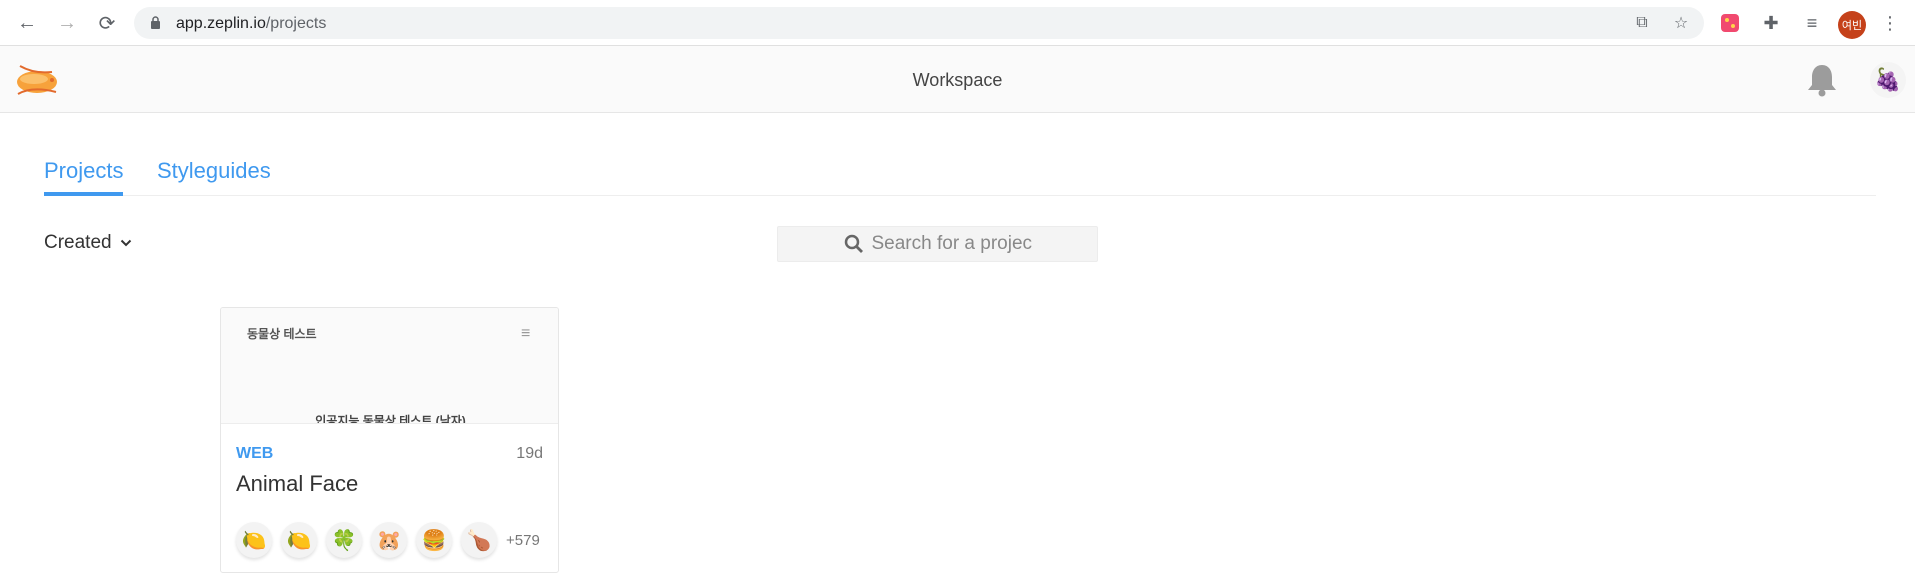 Image resolution: width=1915 pixels, height=579 pixels. What do you see at coordinates (1771, 23) in the screenshot?
I see `puzzle-icon: ✚` at bounding box center [1771, 23].